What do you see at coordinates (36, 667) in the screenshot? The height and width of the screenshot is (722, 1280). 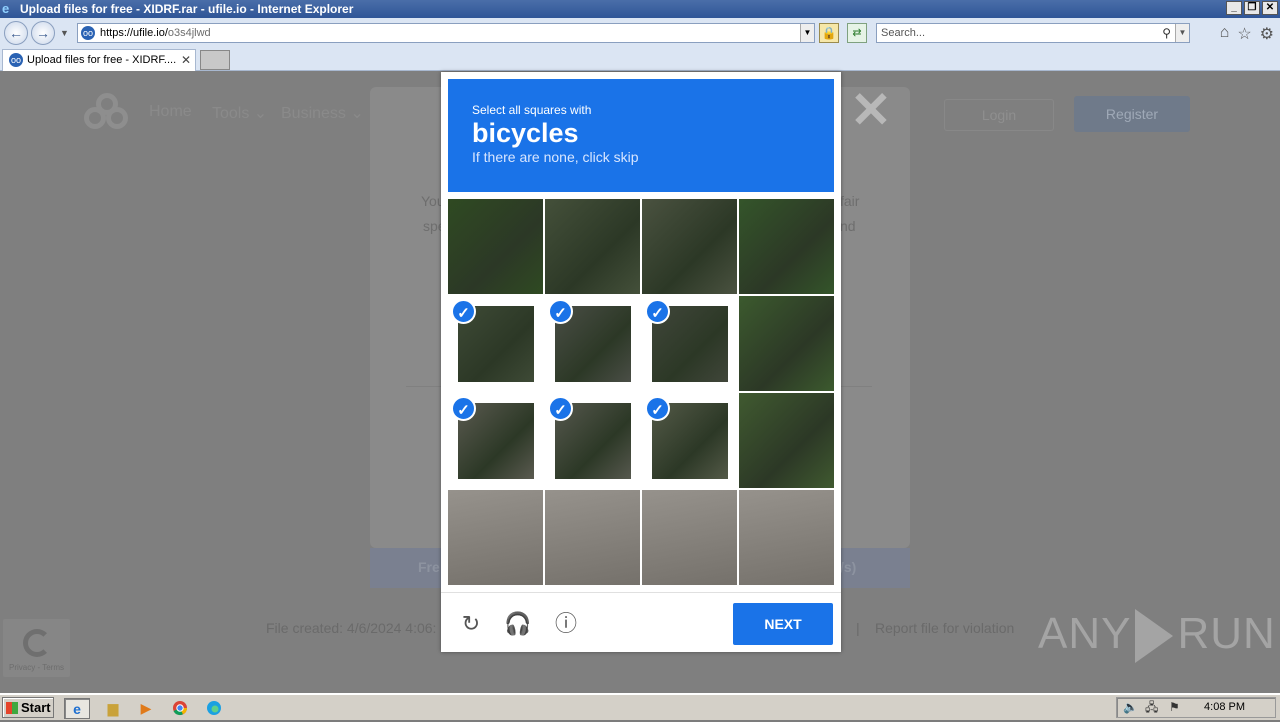 I see `recaptcha-badge-text: Privacy - Terms` at bounding box center [36, 667].